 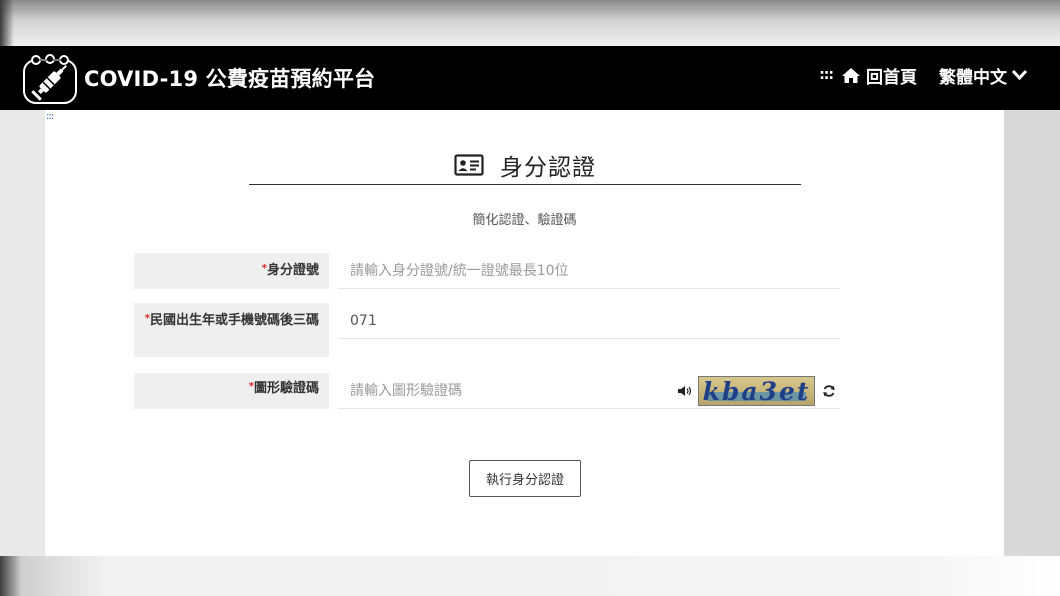 I want to click on vaccine-syringe-icon, so click(x=50, y=78).